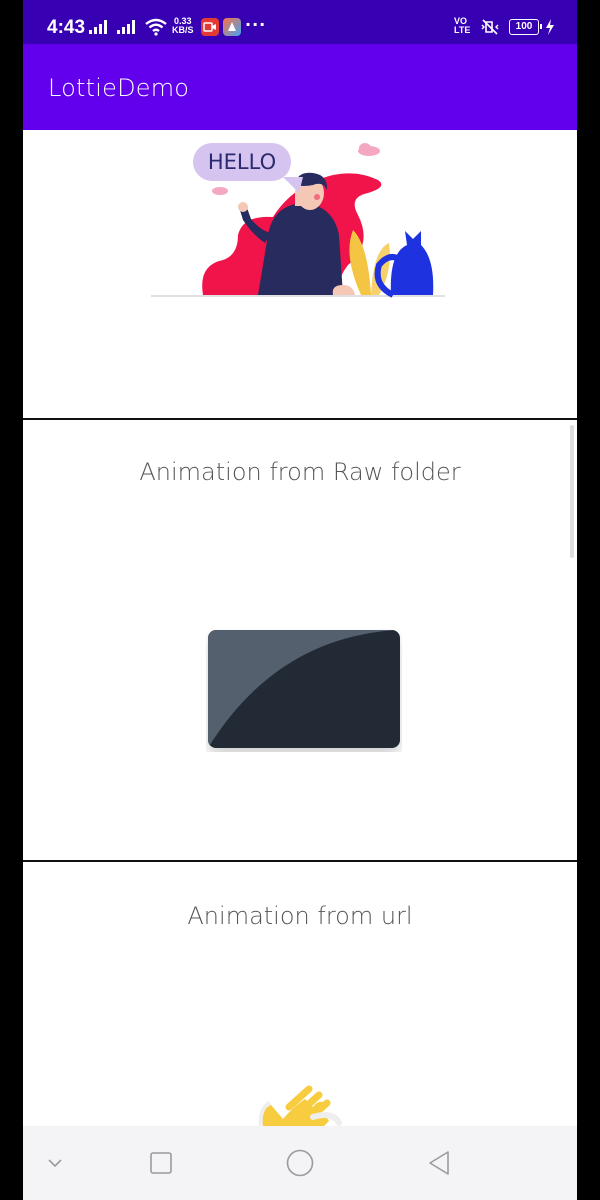  I want to click on wifi-icon, so click(156, 27).